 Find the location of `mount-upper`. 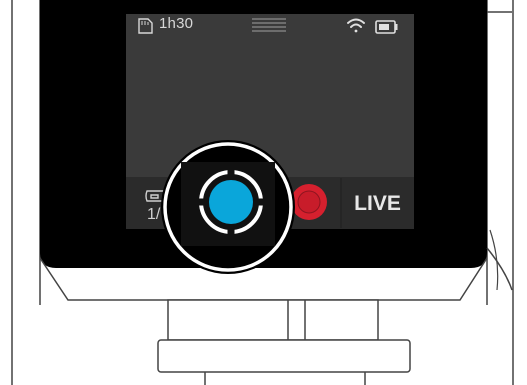

mount-upper is located at coordinates (273, 320).